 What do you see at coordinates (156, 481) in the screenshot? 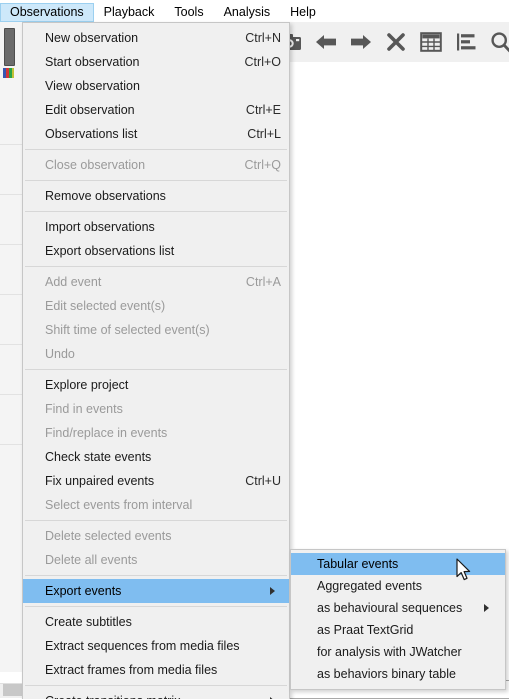
I see `menu-item-fix-unpaired-events: Fix unpaired events Ctrl+U` at bounding box center [156, 481].